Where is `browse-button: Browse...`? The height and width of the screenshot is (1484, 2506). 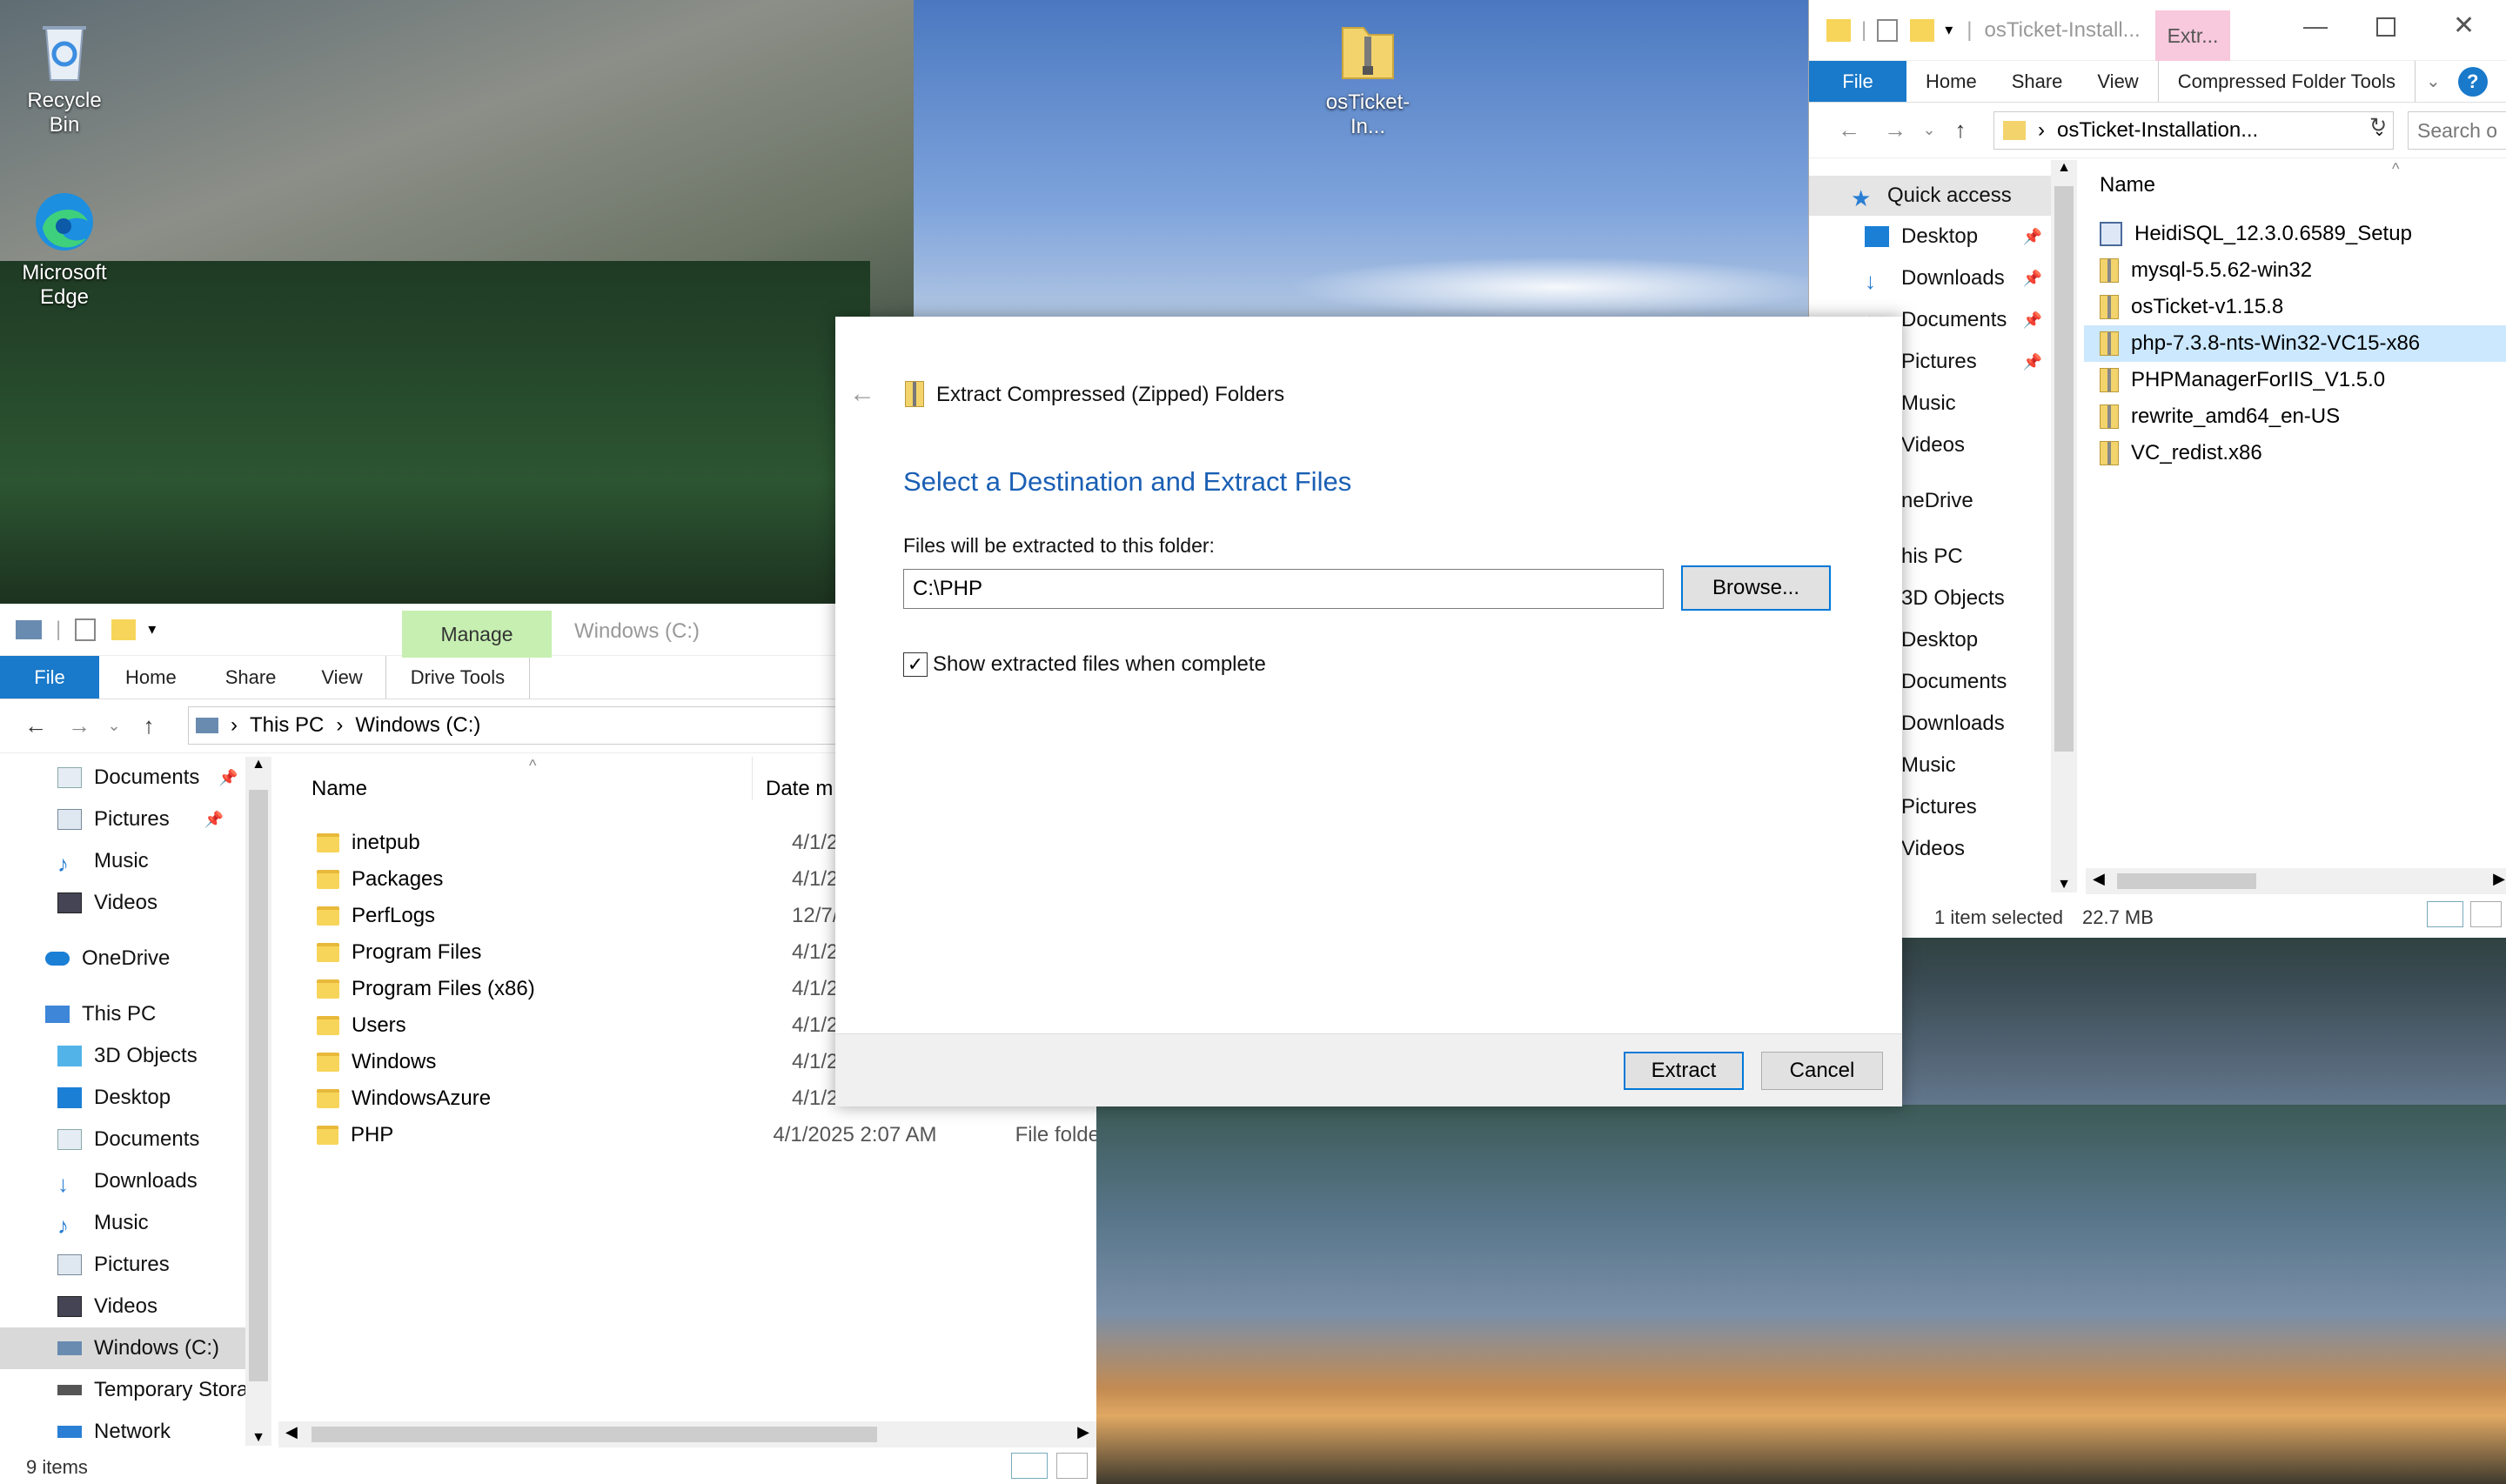 browse-button: Browse... is located at coordinates (1756, 588).